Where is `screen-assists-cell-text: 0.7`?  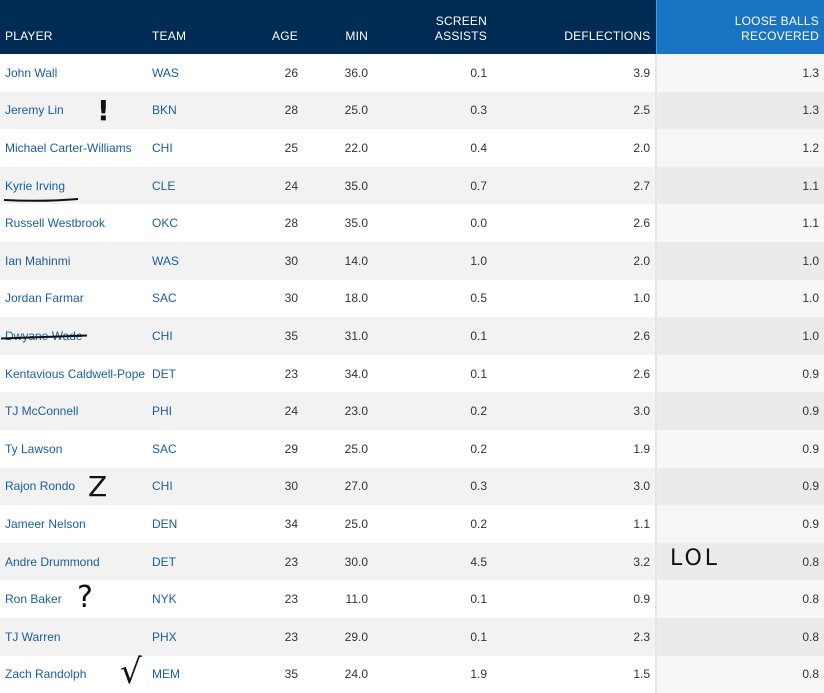 screen-assists-cell-text: 0.7 is located at coordinates (478, 185).